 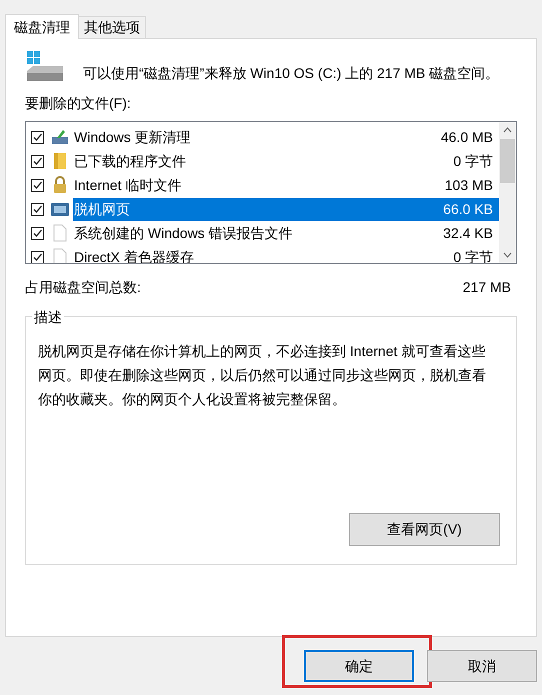 What do you see at coordinates (359, 666) in the screenshot?
I see `dialog-button: 确定` at bounding box center [359, 666].